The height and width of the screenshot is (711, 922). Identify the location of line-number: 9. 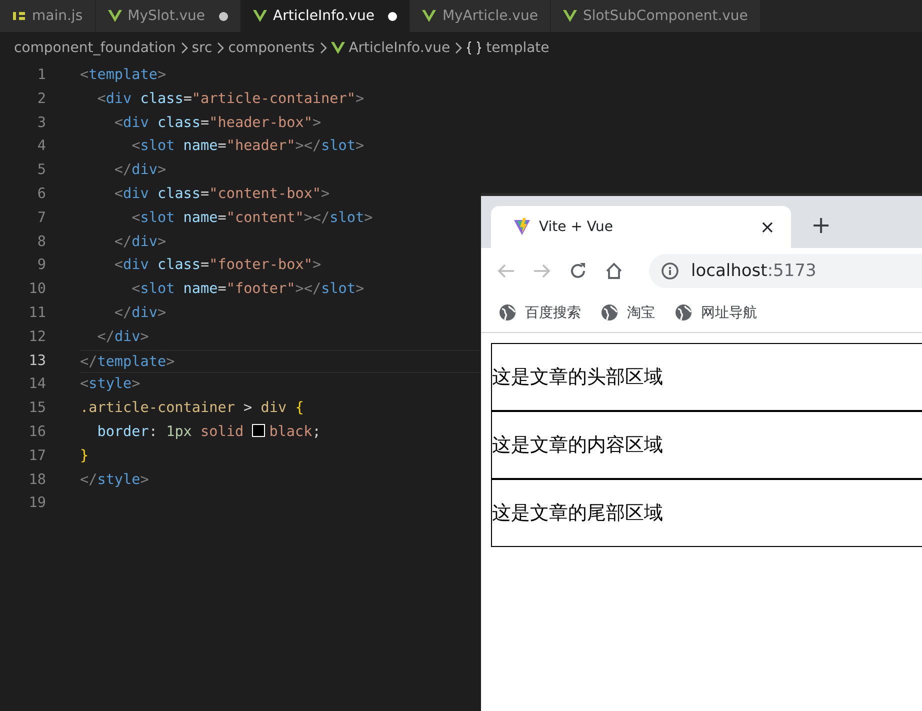
(41, 266).